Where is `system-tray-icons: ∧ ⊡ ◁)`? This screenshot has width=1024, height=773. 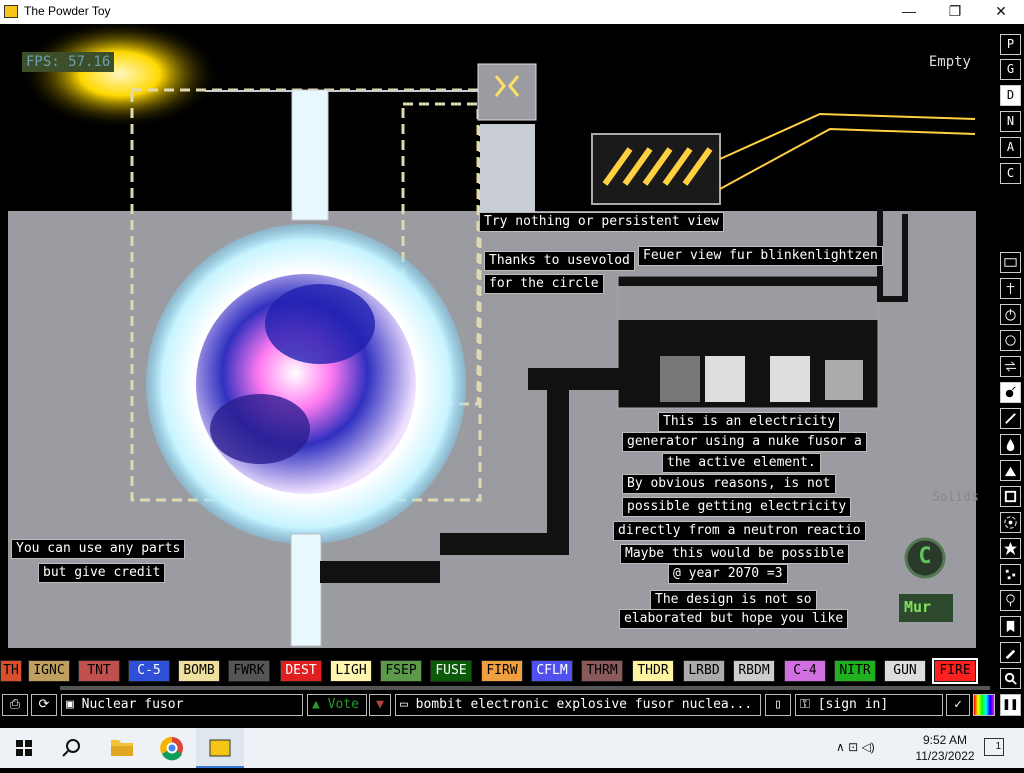 system-tray-icons: ∧ ⊡ ◁) is located at coordinates (855, 747).